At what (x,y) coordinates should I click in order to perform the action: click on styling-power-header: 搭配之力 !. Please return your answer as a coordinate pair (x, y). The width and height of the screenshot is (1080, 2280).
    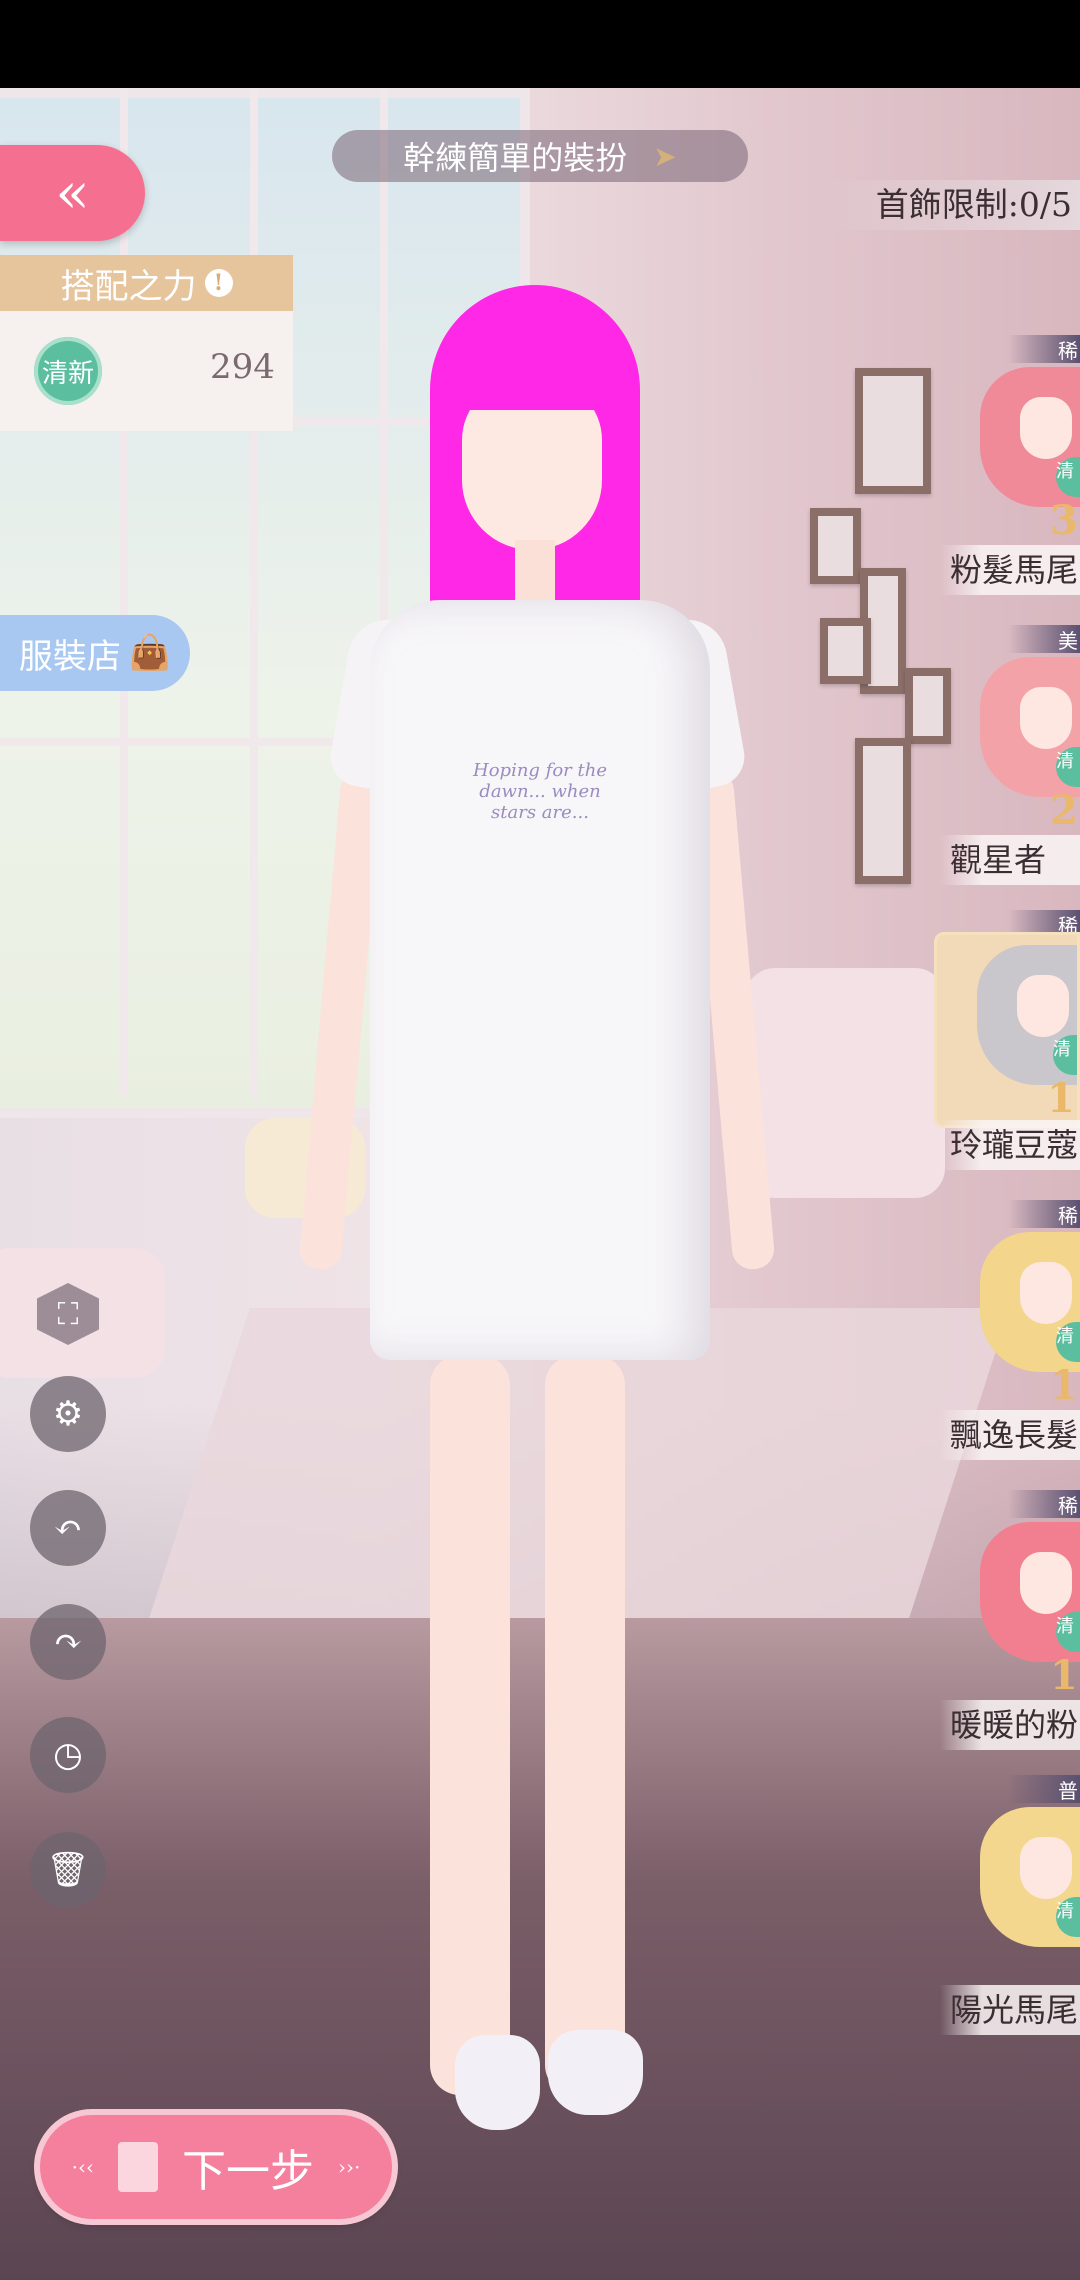
    Looking at the image, I should click on (146, 283).